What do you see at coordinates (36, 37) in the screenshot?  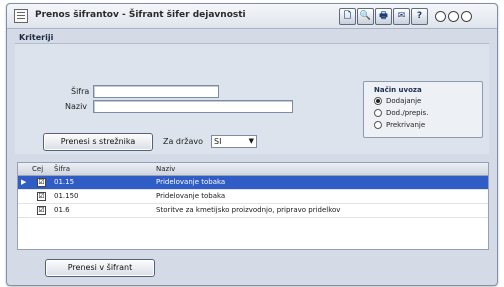 I see `criteria-section-label: Kriteriji` at bounding box center [36, 37].